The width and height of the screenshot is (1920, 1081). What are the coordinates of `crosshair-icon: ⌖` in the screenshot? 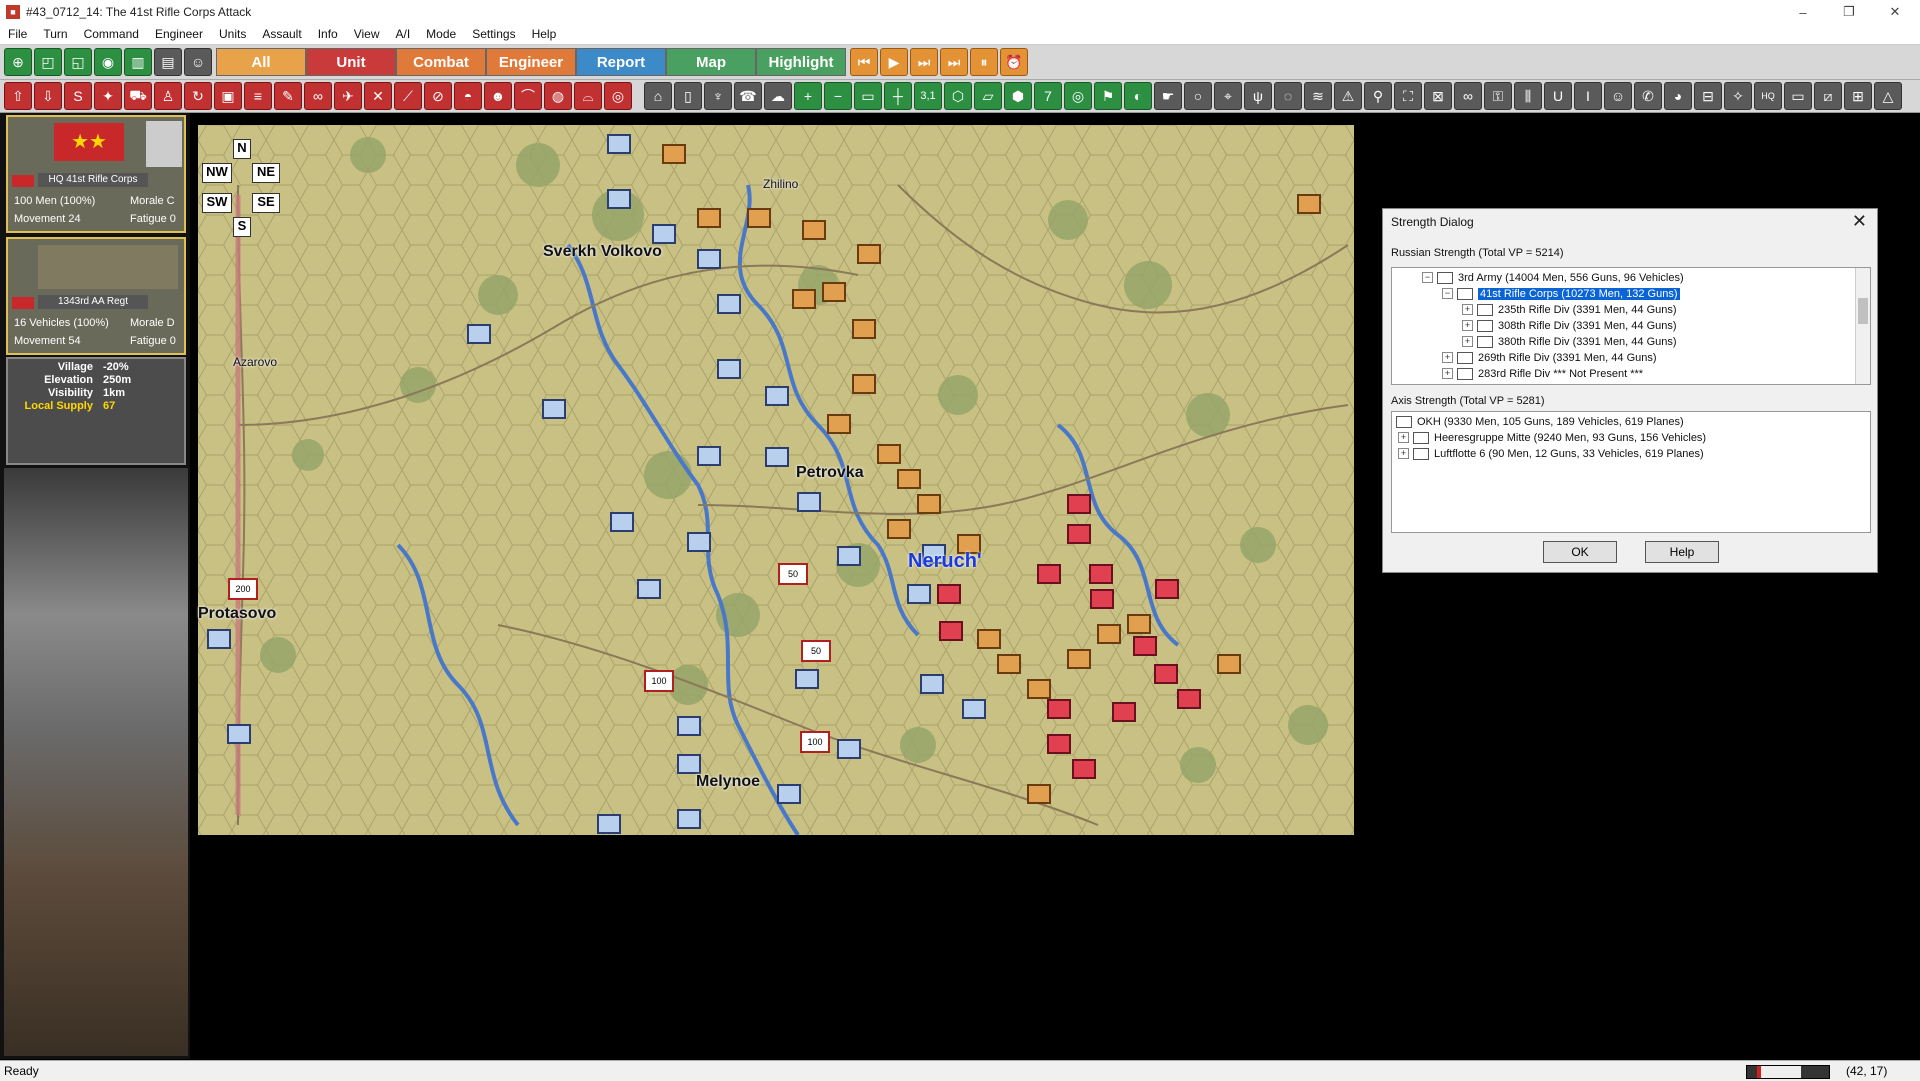 It's located at (1228, 96).